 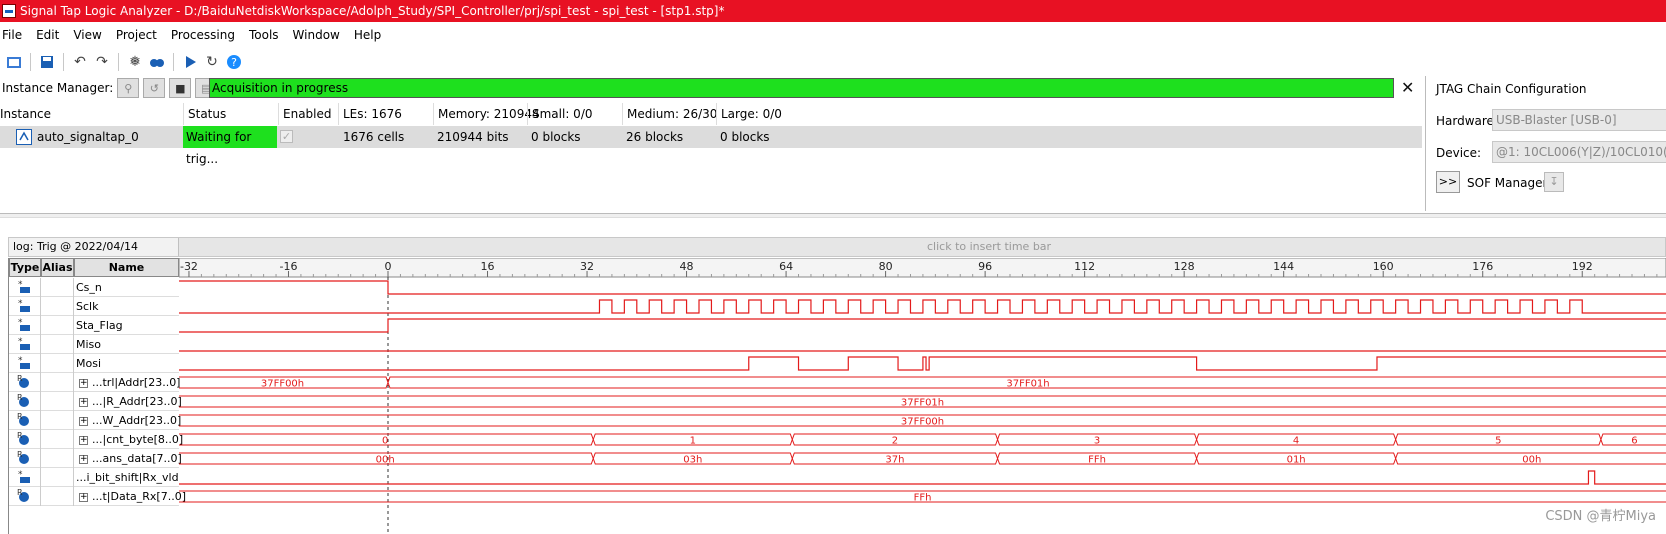 What do you see at coordinates (895, 441) in the screenshot?
I see `bus-value: 2` at bounding box center [895, 441].